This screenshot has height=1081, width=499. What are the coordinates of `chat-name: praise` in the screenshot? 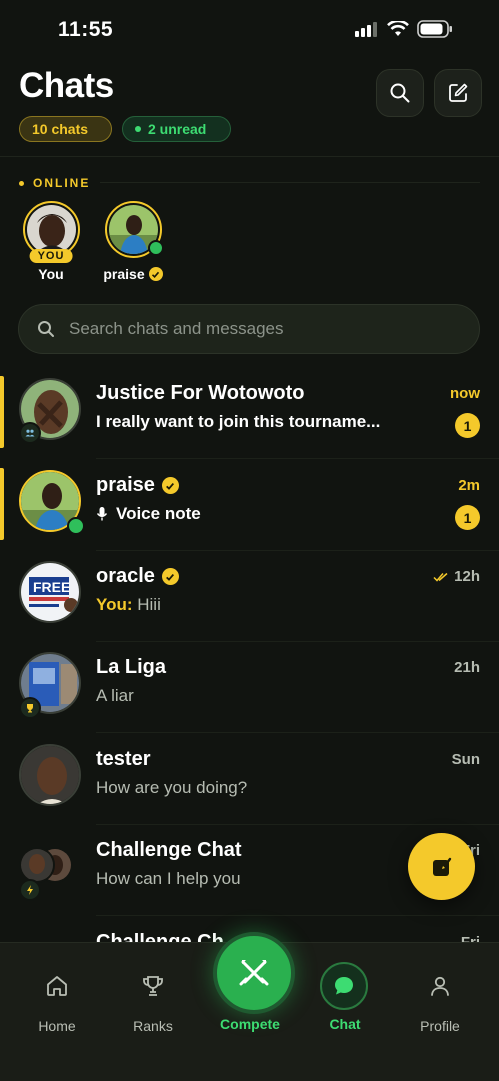 It's located at (137, 485).